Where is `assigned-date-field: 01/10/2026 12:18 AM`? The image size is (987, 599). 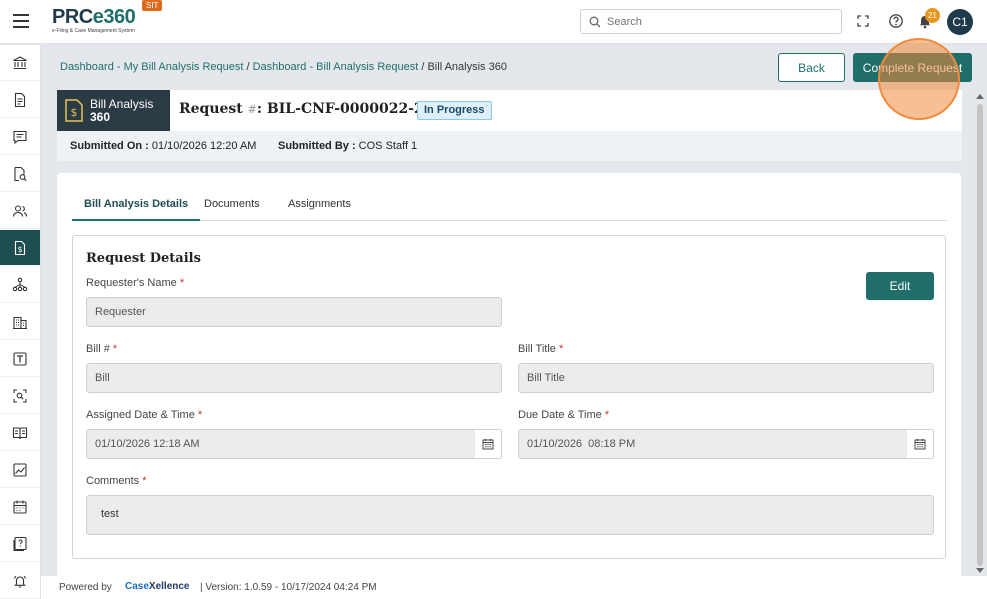 assigned-date-field: 01/10/2026 12:18 AM is located at coordinates (281, 444).